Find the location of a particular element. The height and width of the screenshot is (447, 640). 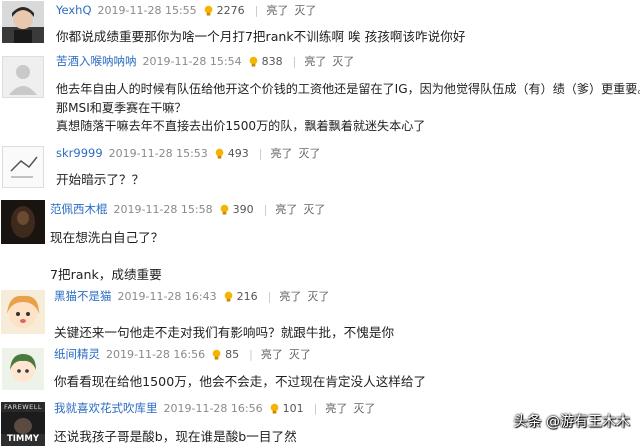

comment-meta: 黑猫不是猫 2019-11-28 16:43 216 | 亮了 灭了 is located at coordinates (194, 296).